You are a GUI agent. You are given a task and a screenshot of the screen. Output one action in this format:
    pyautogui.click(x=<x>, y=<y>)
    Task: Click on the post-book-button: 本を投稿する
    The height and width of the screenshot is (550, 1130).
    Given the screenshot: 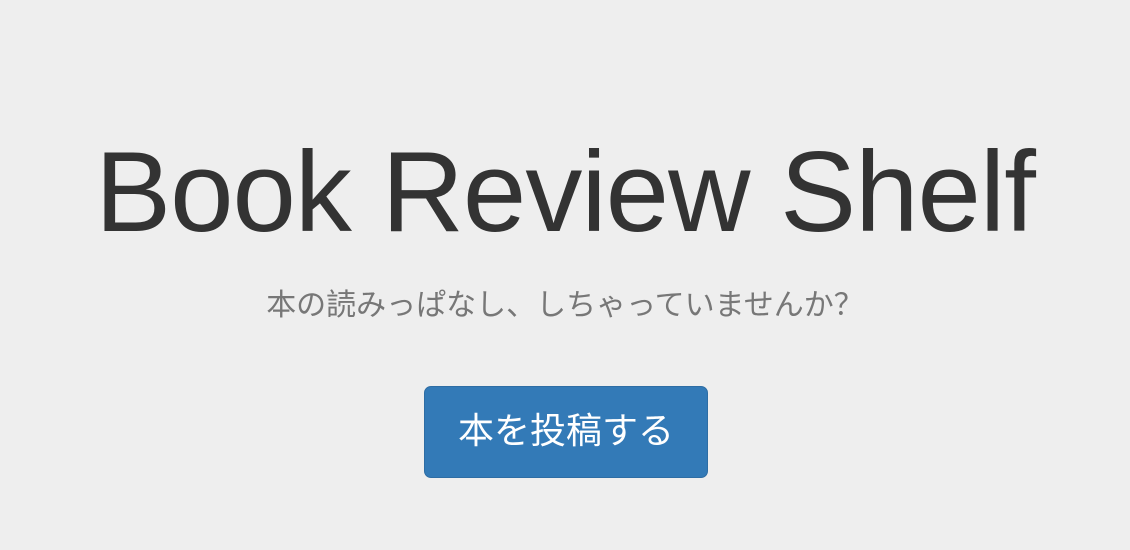 What is the action you would take?
    pyautogui.click(x=566, y=432)
    